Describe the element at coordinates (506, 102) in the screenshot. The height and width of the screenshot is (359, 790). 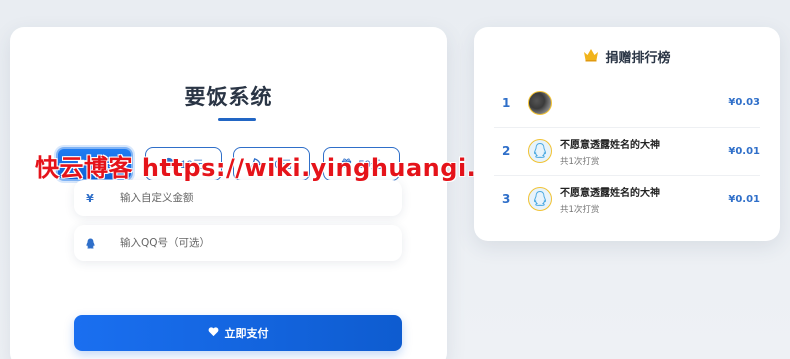
I see `rank-number: 1` at that location.